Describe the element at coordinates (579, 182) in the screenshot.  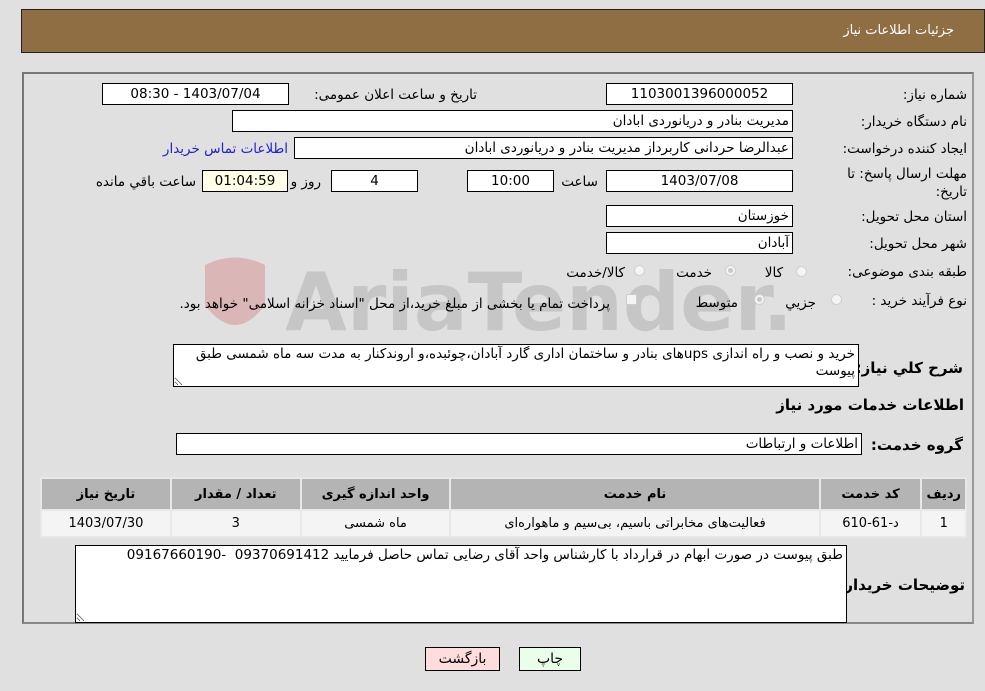
I see `deadline-time-label: ساعت` at that location.